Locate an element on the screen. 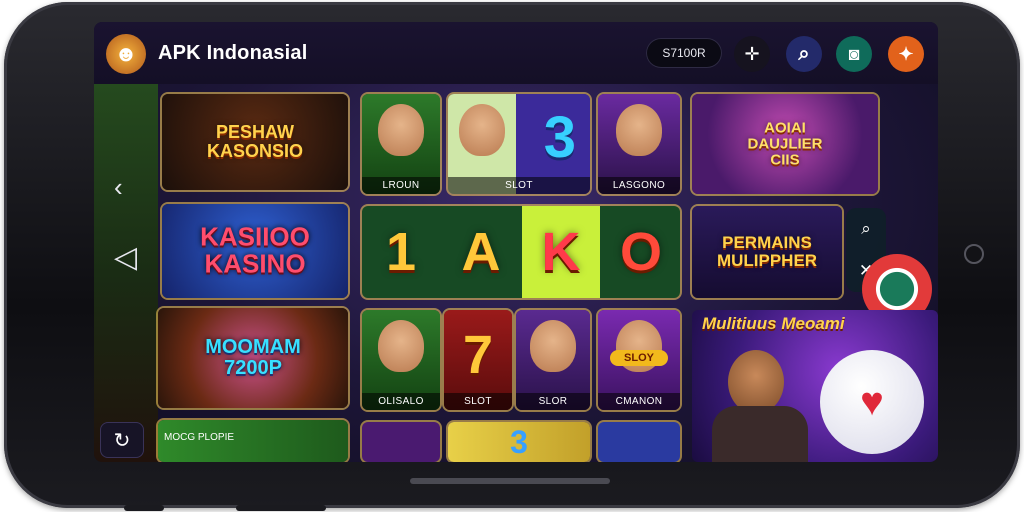 This screenshot has height=512, width=1024. search-icon-floating: ⌕ is located at coordinates (866, 229).